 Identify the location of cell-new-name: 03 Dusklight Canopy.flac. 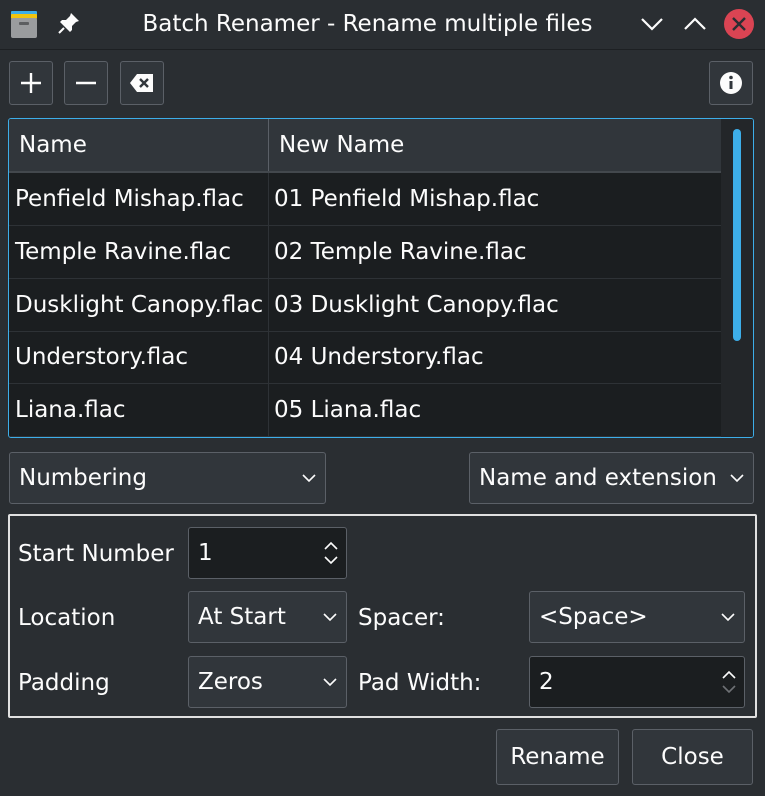
(416, 305).